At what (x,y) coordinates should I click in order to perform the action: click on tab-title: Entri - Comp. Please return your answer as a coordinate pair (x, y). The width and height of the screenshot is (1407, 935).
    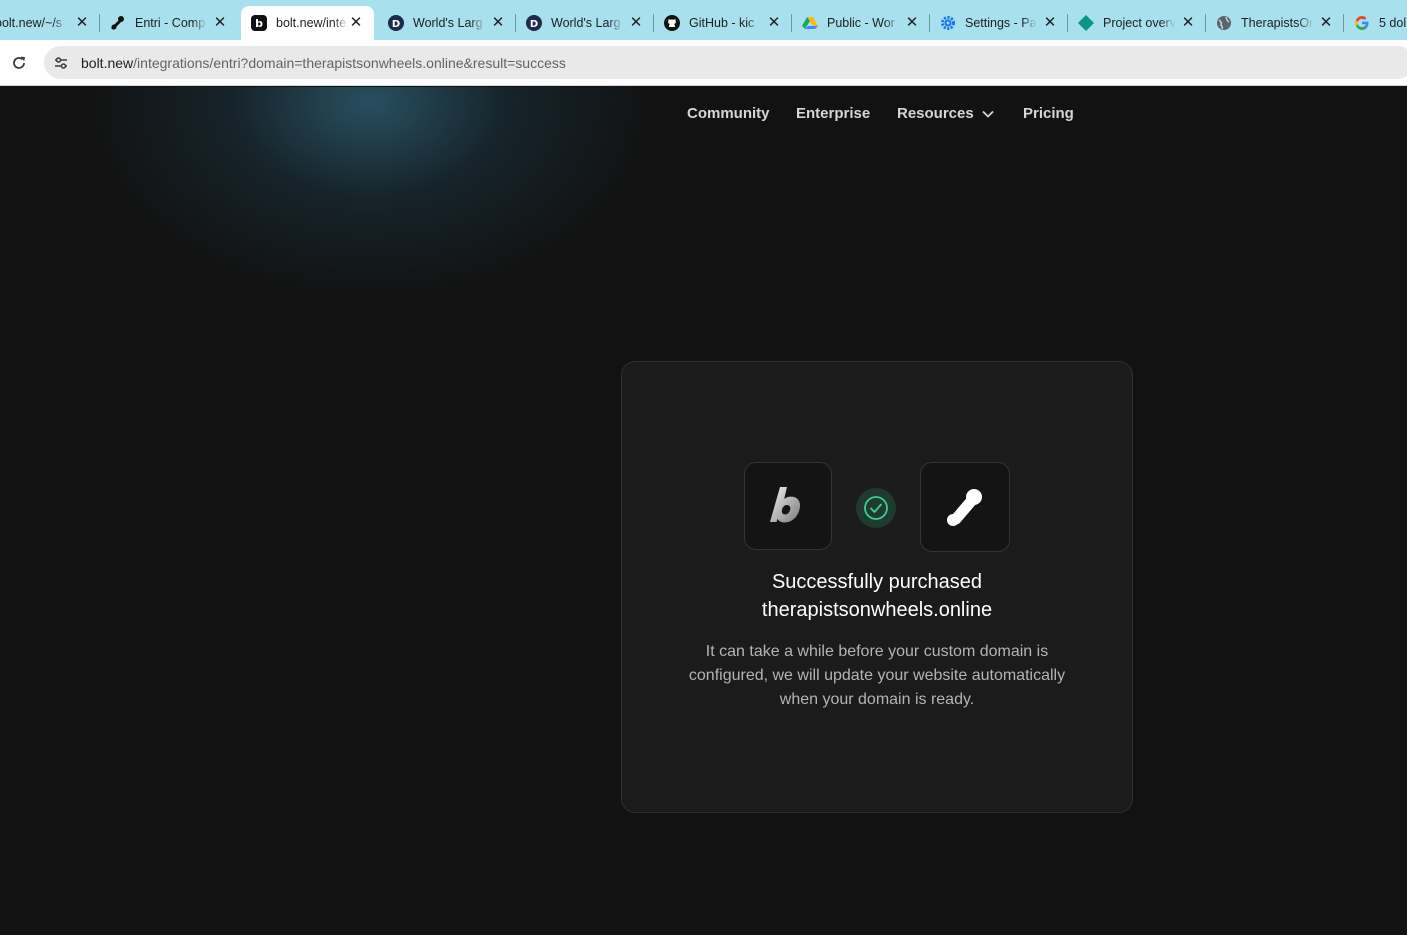
    Looking at the image, I should click on (170, 23).